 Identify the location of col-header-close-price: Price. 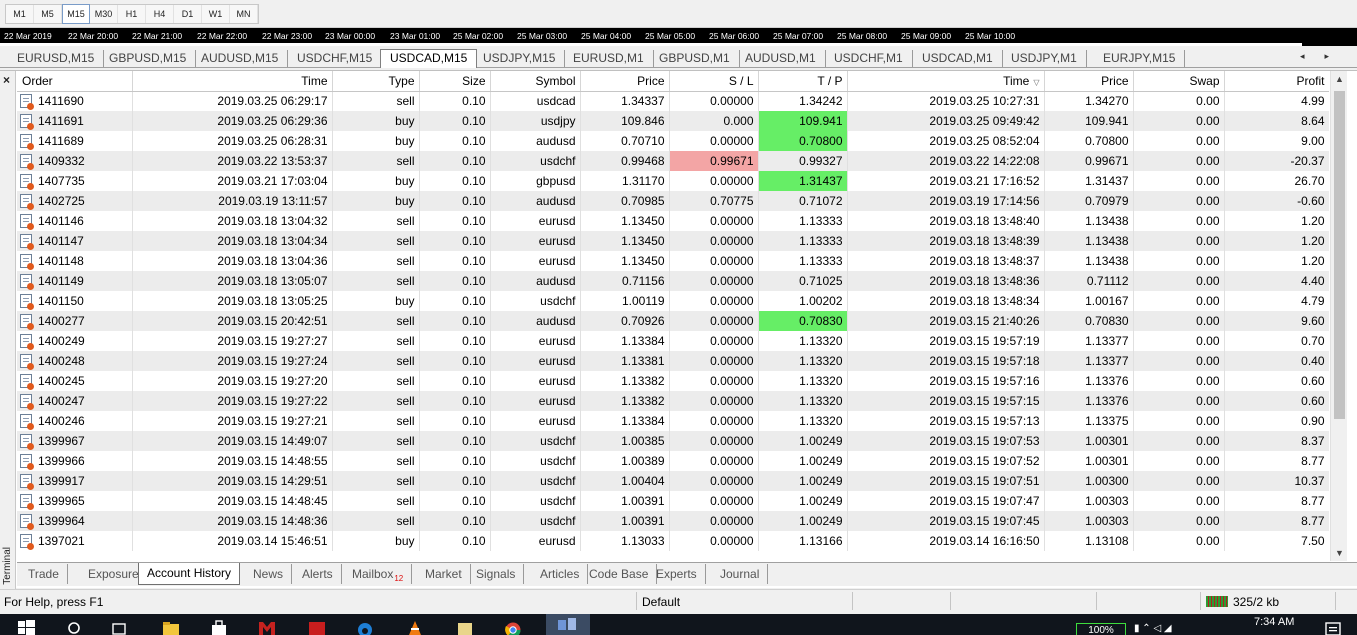
(1089, 81).